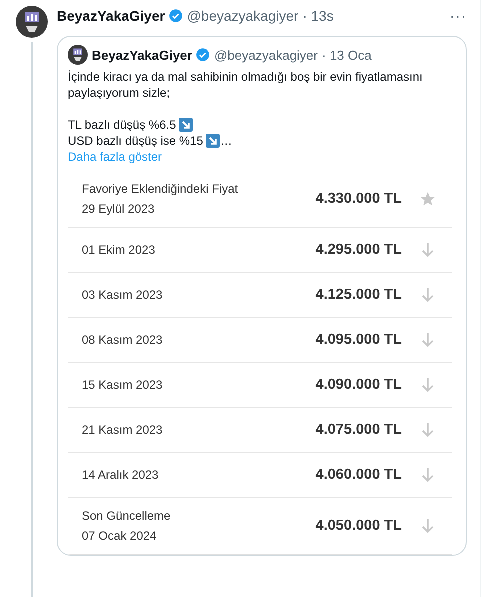 The width and height of the screenshot is (488, 597). I want to click on price-date: 29 Eylül 2023, so click(119, 209).